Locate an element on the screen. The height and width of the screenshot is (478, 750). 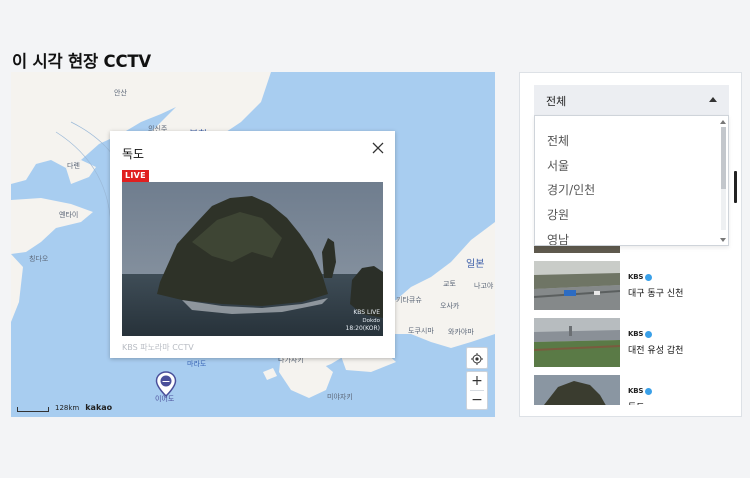
list-item: KBS 독도 is located at coordinates (631, 390).